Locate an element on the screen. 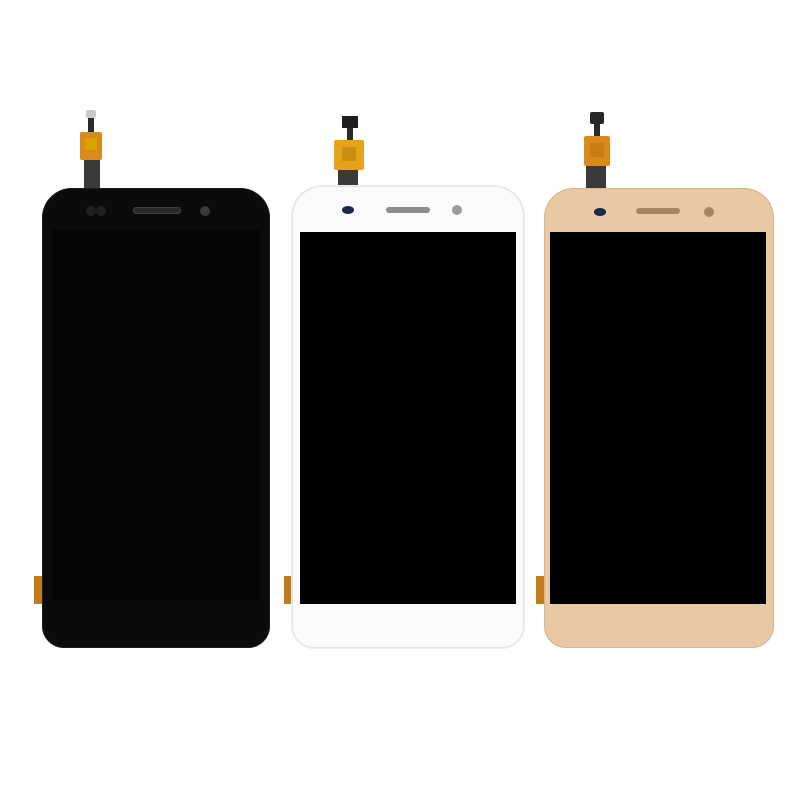  cable-connector-tip is located at coordinates (597, 118).